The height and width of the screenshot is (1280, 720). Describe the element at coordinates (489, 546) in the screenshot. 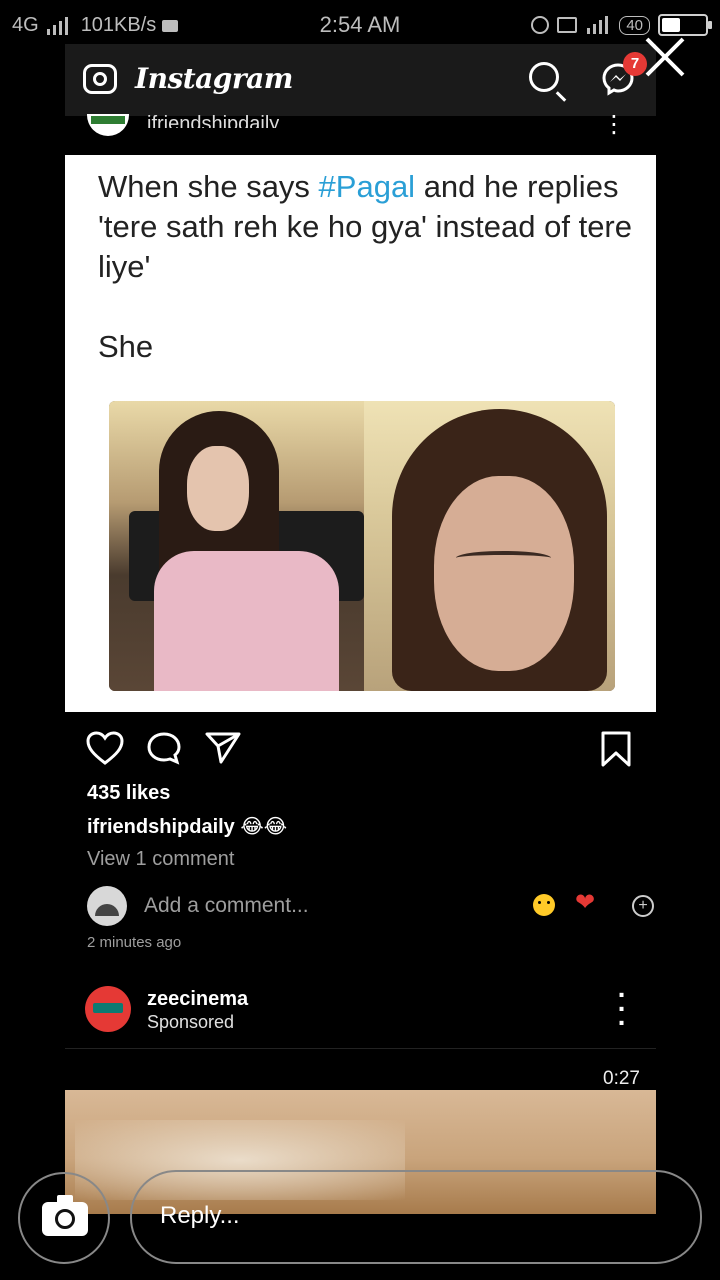

I see `meme-photo-right` at that location.